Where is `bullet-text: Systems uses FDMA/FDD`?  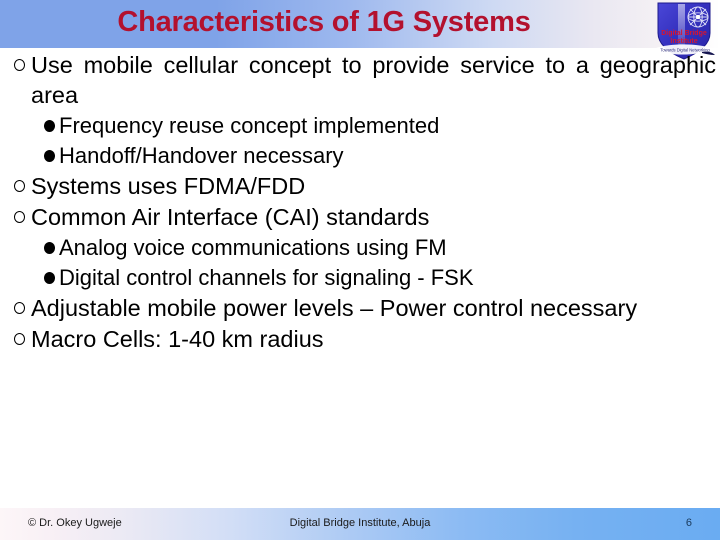 bullet-text: Systems uses FDMA/FDD is located at coordinates (168, 186).